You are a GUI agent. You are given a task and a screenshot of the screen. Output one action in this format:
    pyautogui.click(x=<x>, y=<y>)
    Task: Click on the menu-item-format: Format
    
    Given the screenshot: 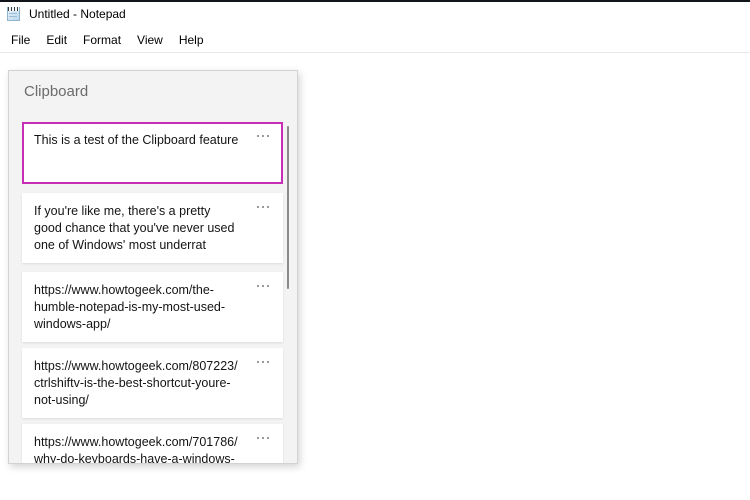 What is the action you would take?
    pyautogui.click(x=102, y=40)
    